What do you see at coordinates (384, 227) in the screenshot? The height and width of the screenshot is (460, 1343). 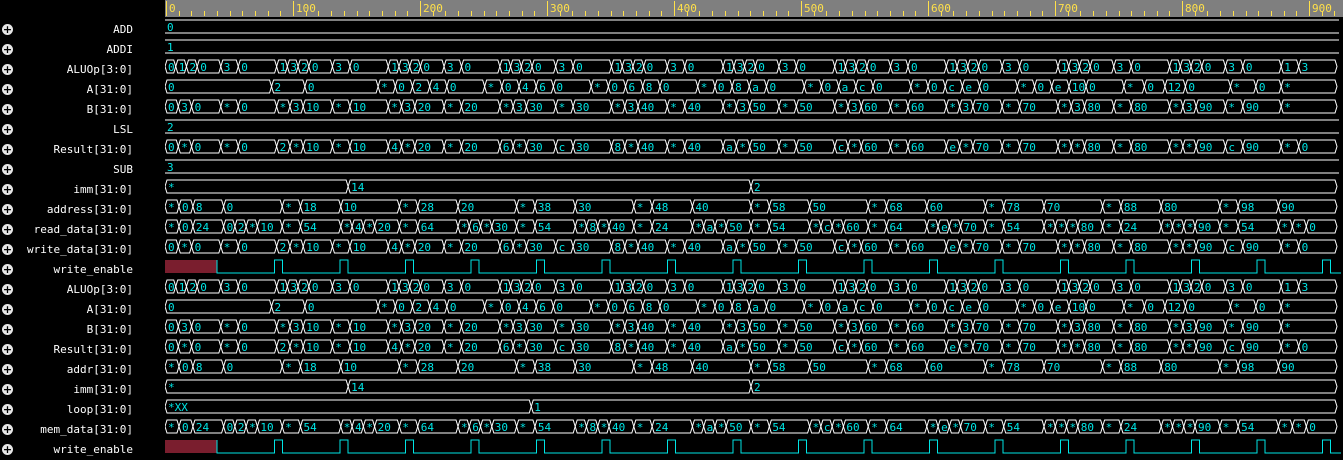 I see `wave-value-label: 20` at bounding box center [384, 227].